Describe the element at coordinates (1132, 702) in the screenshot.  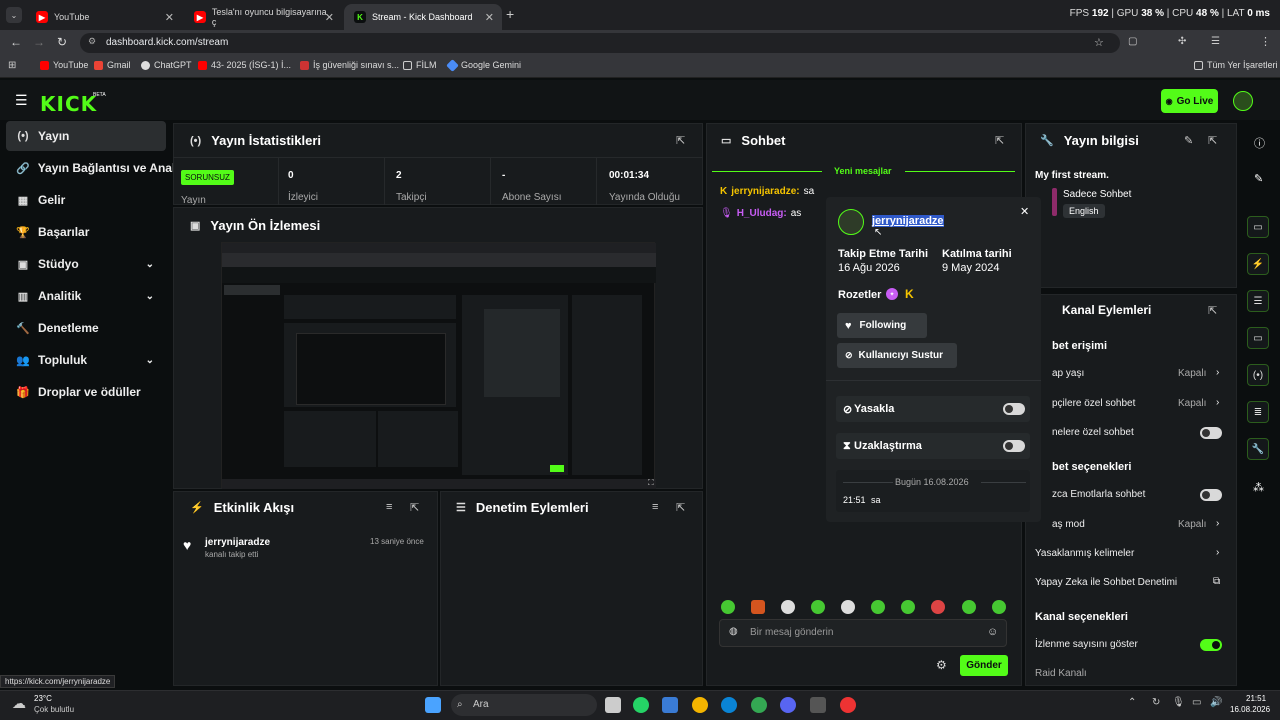
I see `chevron-up-icon: ⌃` at that location.